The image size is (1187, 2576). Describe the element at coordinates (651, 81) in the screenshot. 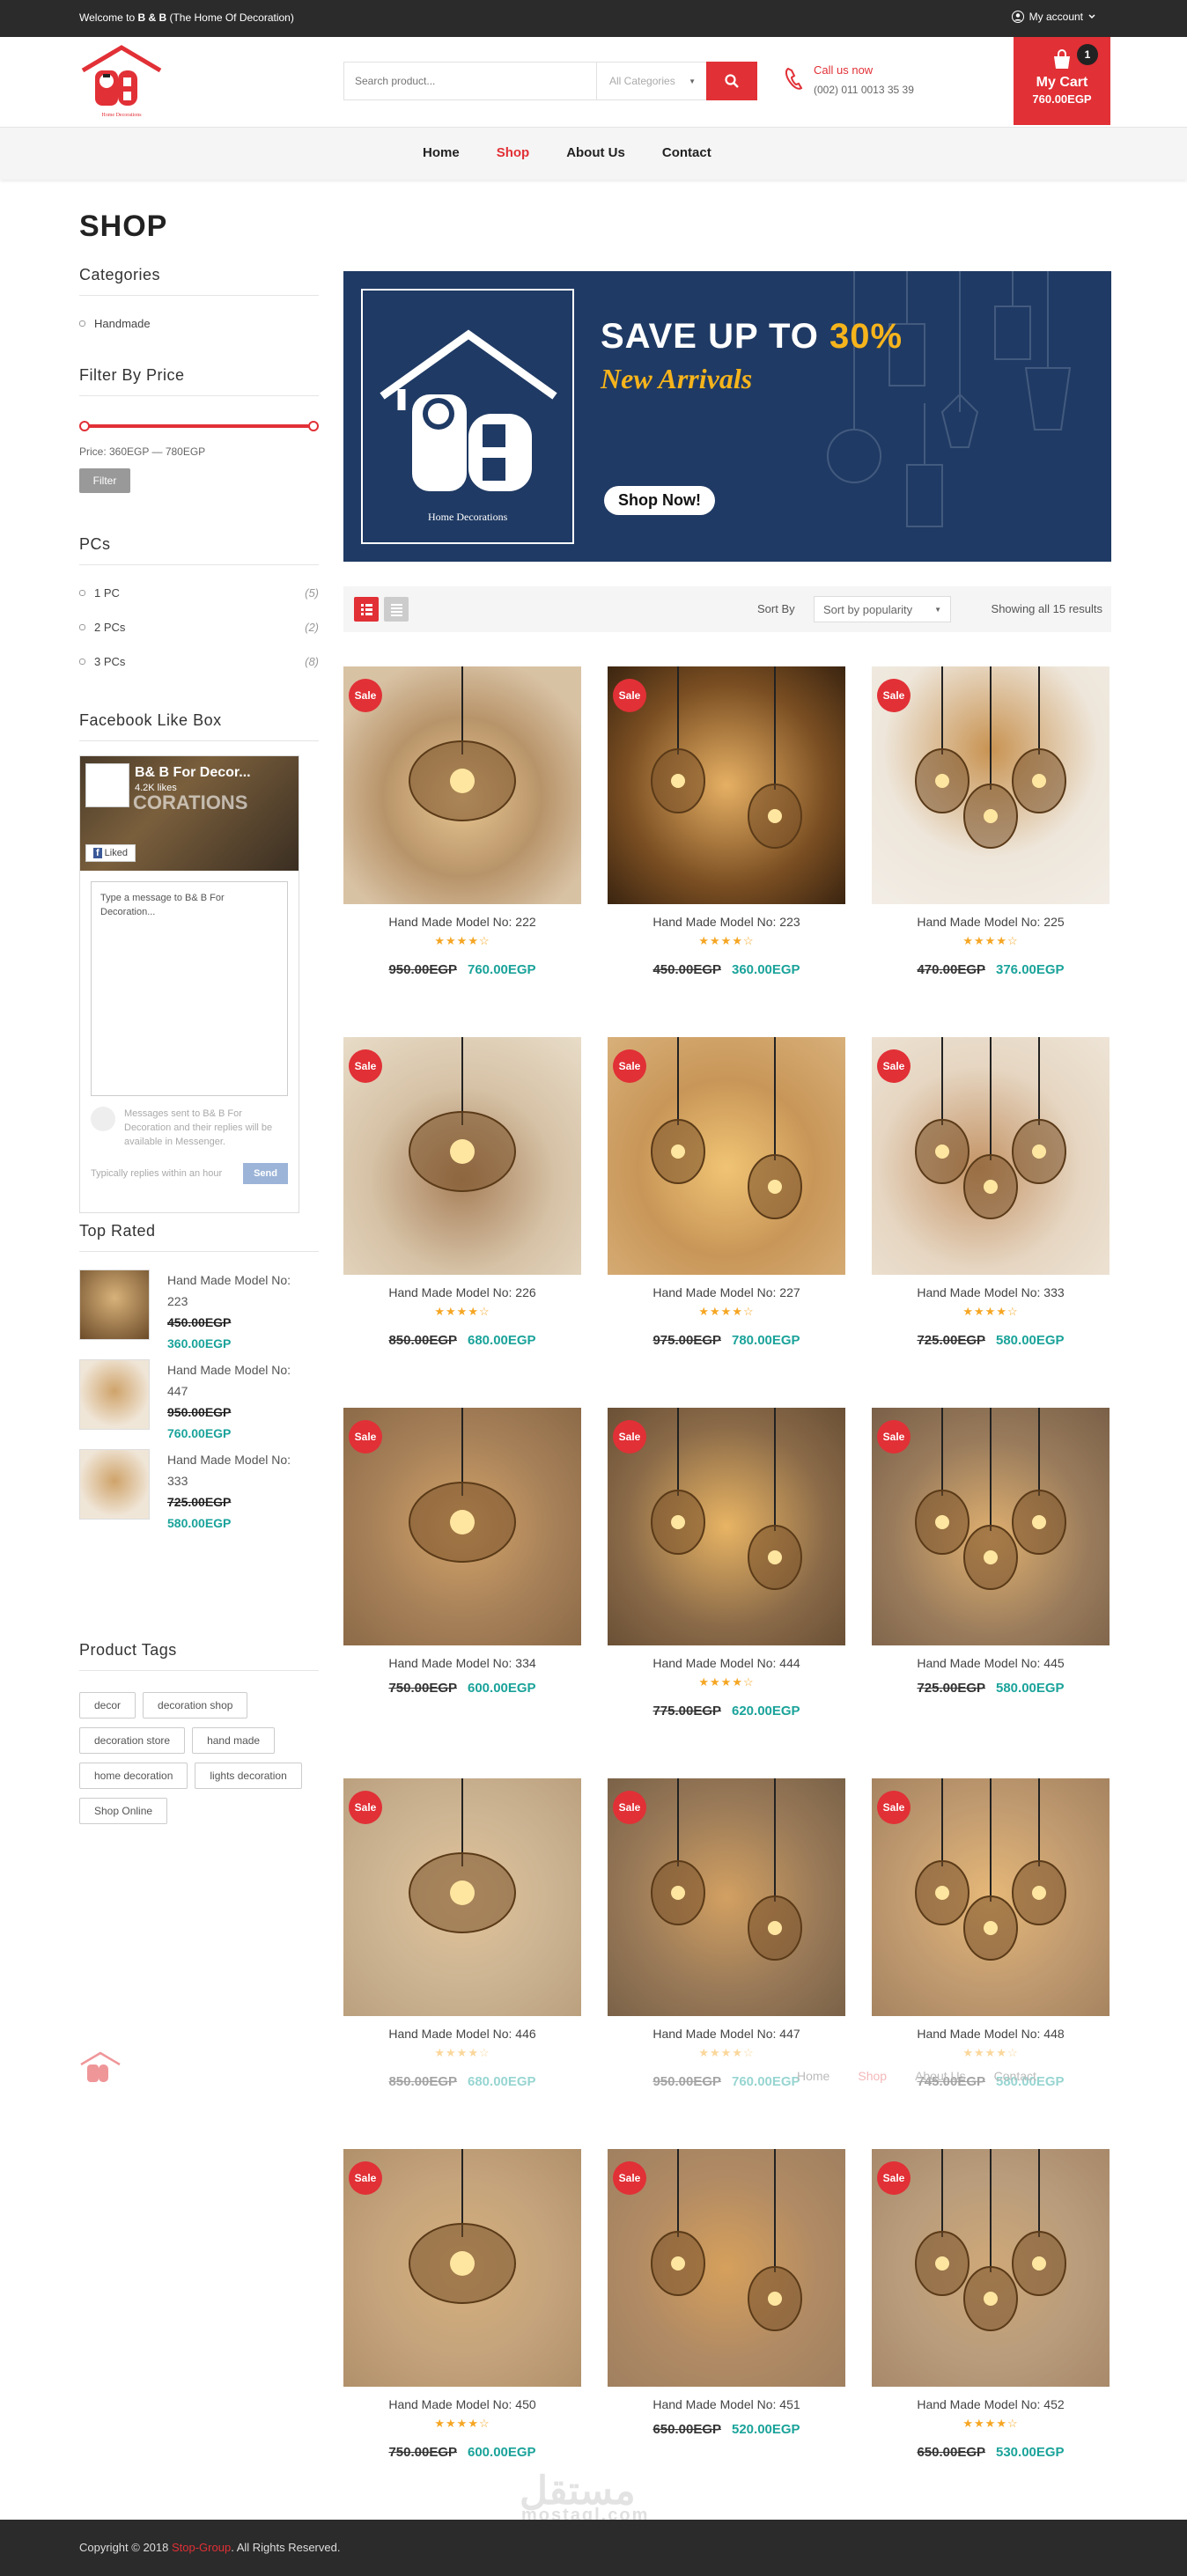

I see `category-select: All Categories ▼` at that location.